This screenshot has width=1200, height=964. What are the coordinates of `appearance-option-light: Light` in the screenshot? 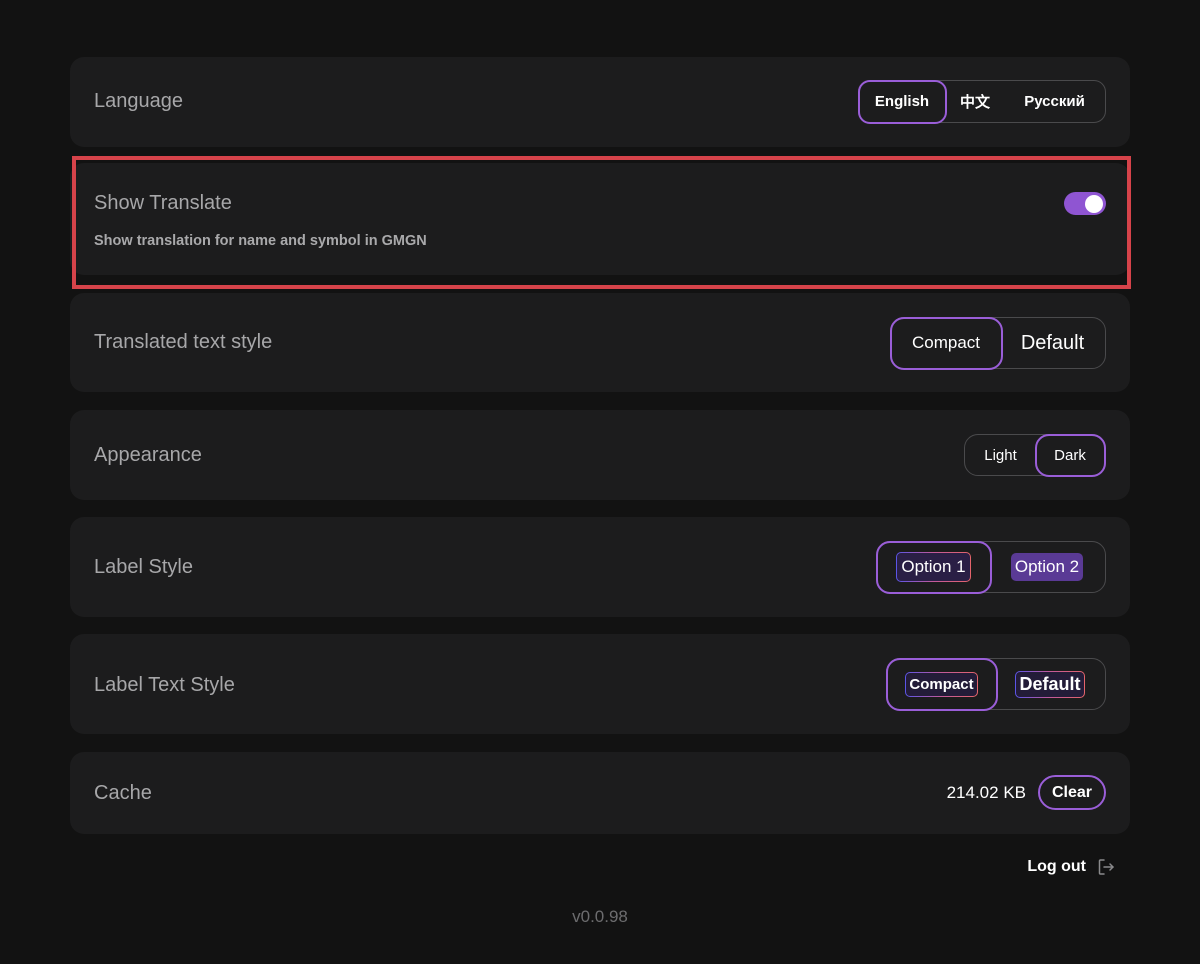 It's located at (1000, 455).